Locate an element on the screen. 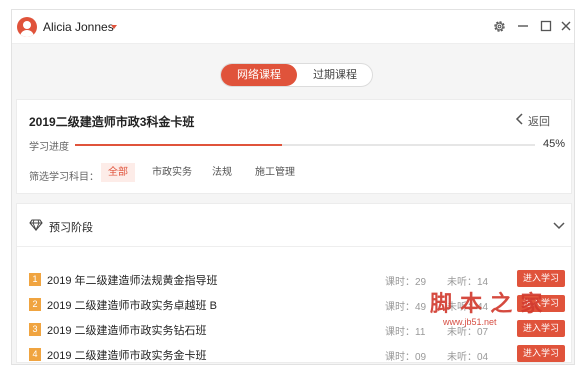  course-tabs: 网络课程 过期课程 is located at coordinates (296, 75).